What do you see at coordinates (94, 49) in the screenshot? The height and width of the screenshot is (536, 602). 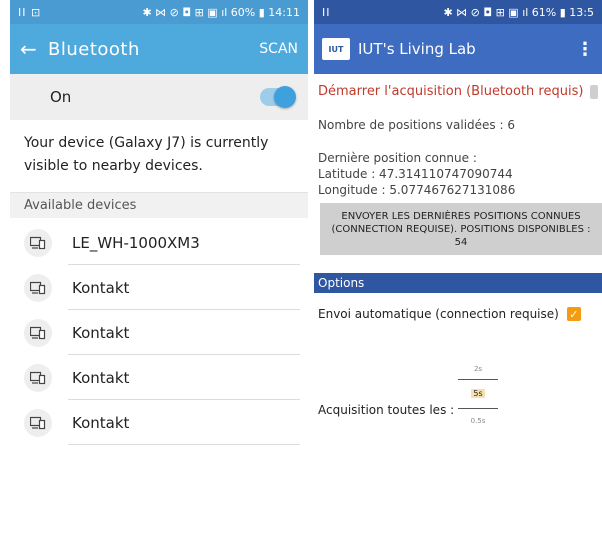 I see `page-title: Bluetooth` at bounding box center [94, 49].